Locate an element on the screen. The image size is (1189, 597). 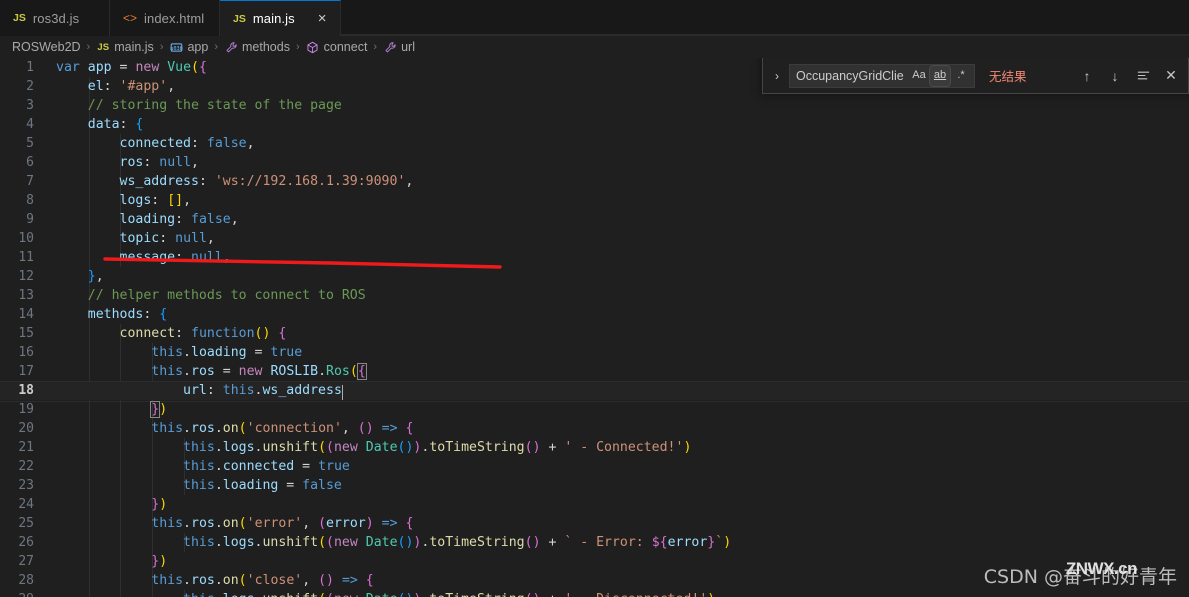
code-line-content: connected: false, is located at coordinates (616, 143).